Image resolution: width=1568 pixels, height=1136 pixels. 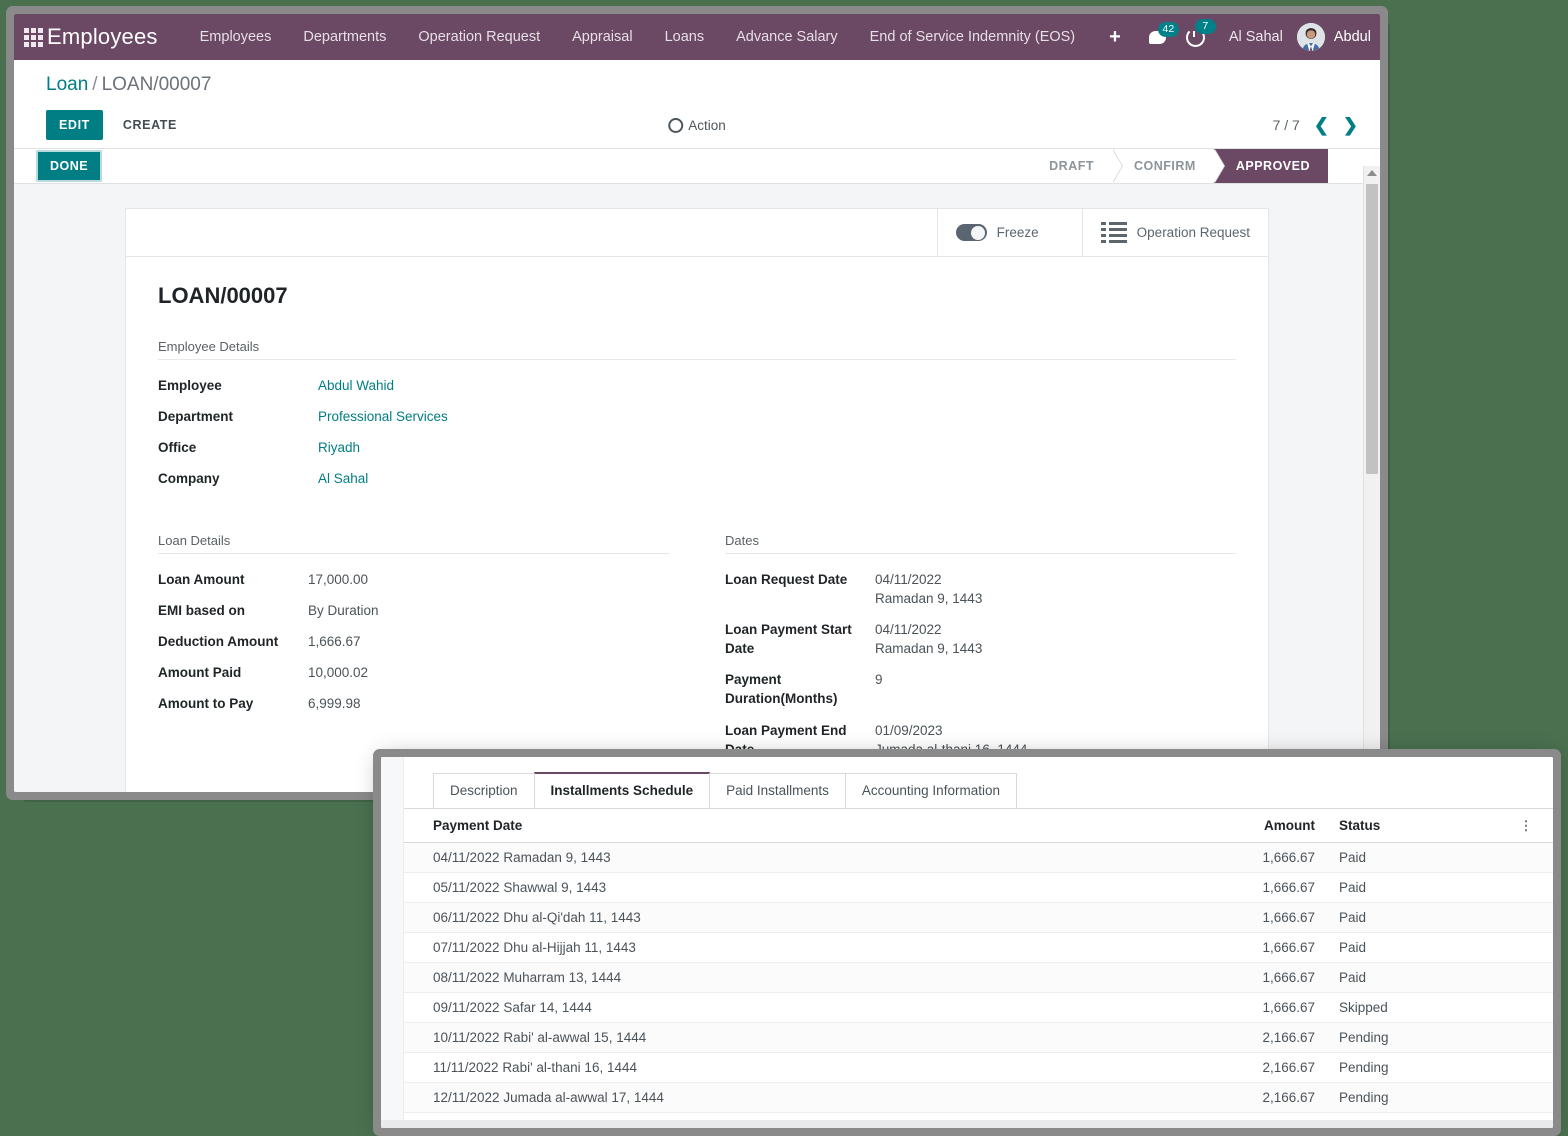 What do you see at coordinates (343, 610) in the screenshot?
I see `field-value-emi-based-on: By Duration` at bounding box center [343, 610].